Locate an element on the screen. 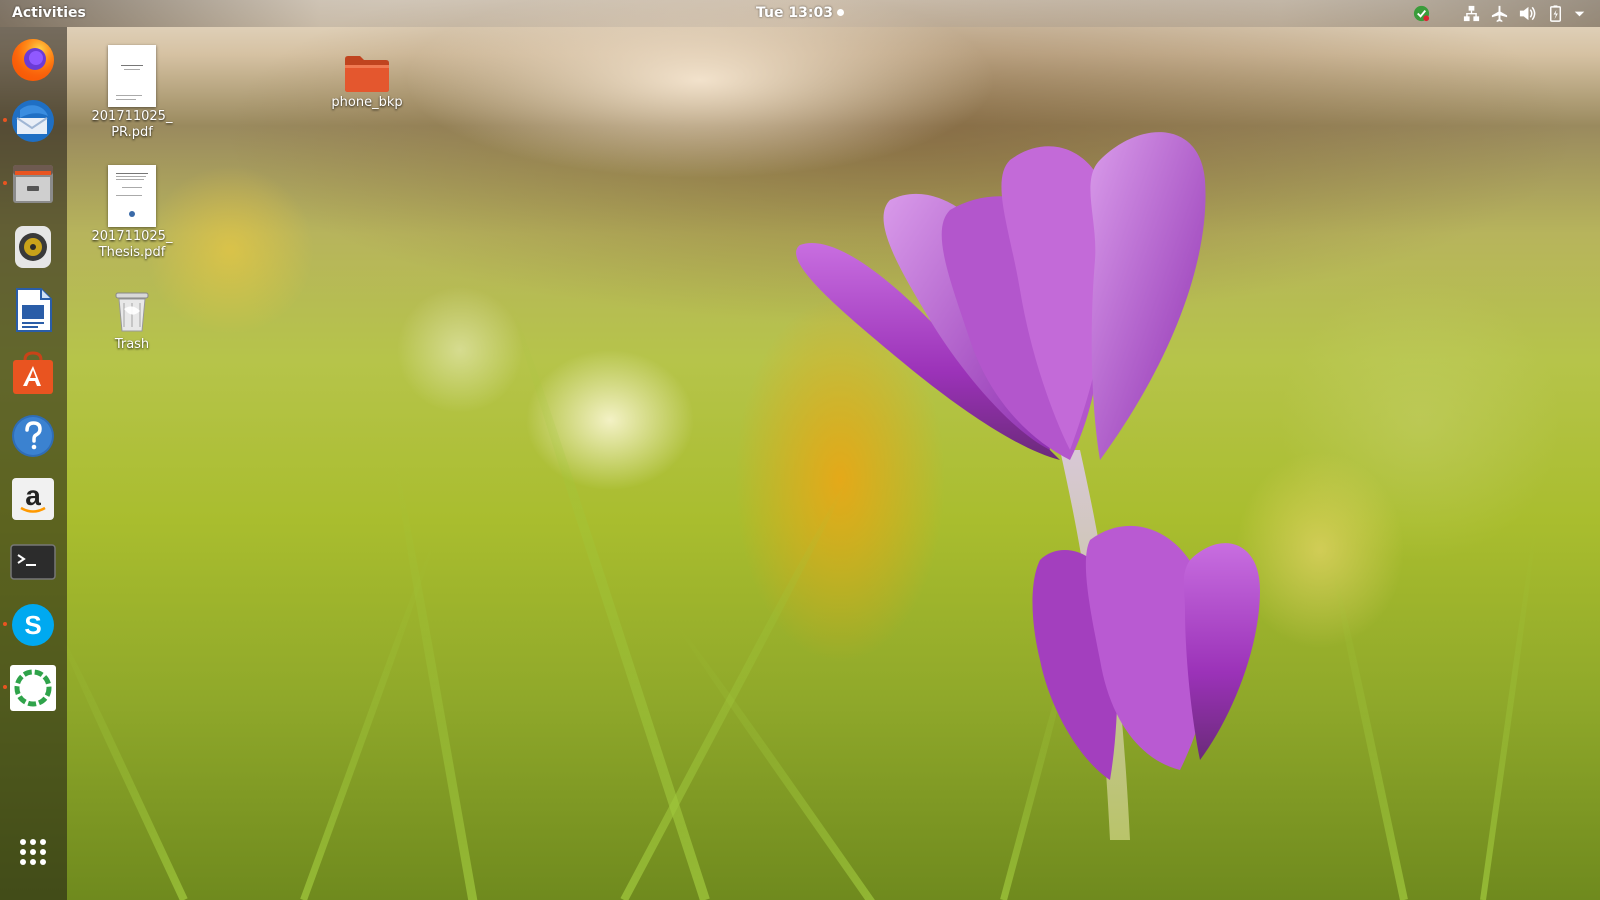 Image resolution: width=1600 pixels, height=900 pixels. clock-label: Tue 13:03 is located at coordinates (794, 13).